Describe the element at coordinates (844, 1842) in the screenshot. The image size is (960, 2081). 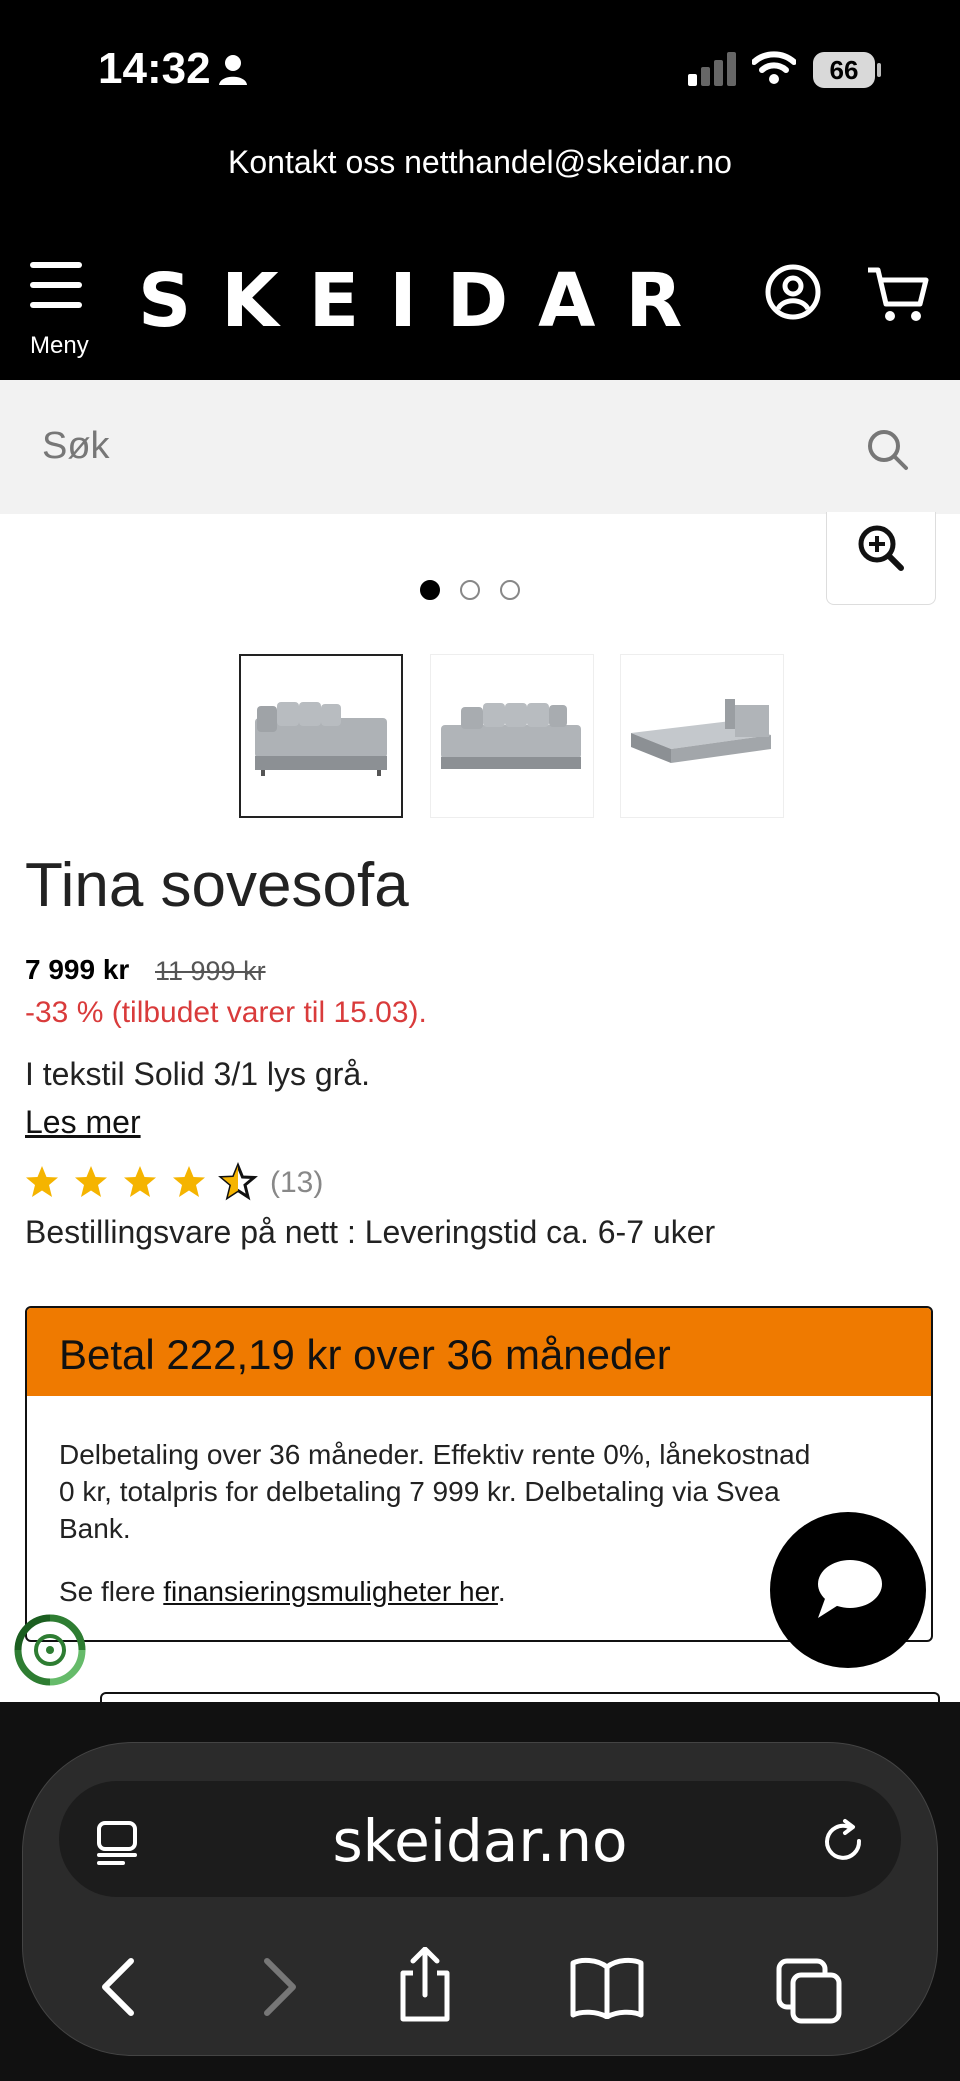
I see `reload-icon` at that location.